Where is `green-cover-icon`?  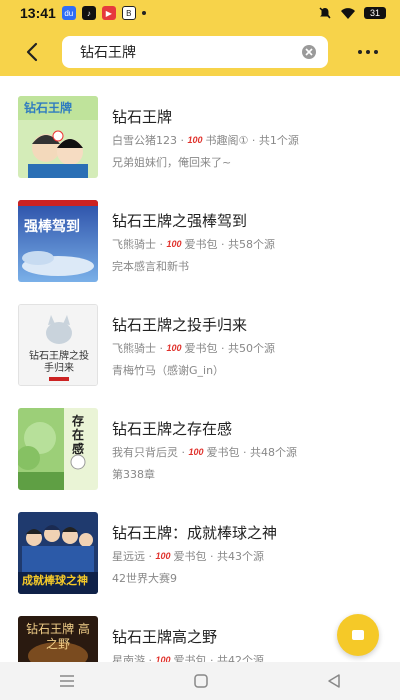 green-cover-icon is located at coordinates (58, 449).